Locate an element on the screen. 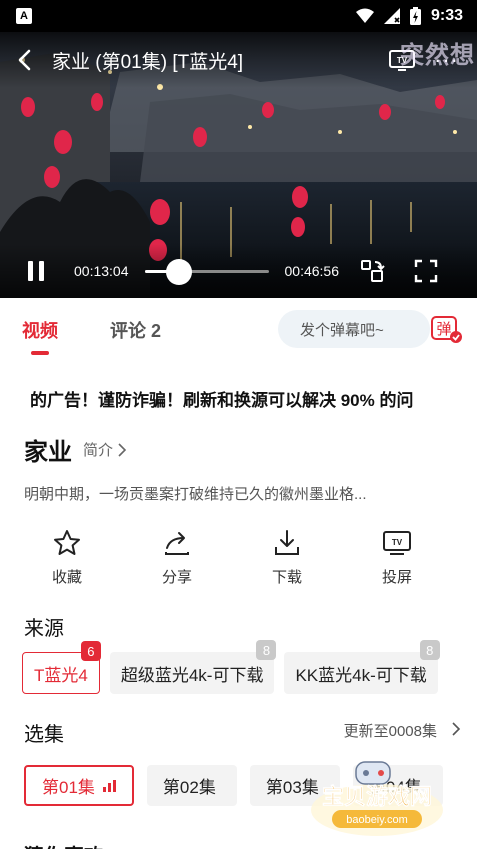  intro-label: 简介 is located at coordinates (98, 450).